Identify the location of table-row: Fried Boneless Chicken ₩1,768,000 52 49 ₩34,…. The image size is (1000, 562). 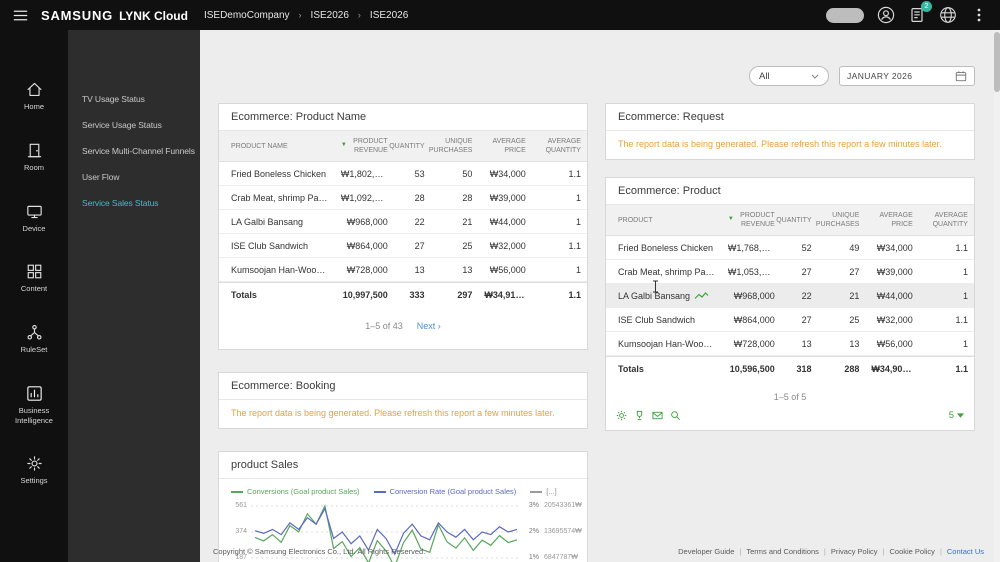
(790, 248).